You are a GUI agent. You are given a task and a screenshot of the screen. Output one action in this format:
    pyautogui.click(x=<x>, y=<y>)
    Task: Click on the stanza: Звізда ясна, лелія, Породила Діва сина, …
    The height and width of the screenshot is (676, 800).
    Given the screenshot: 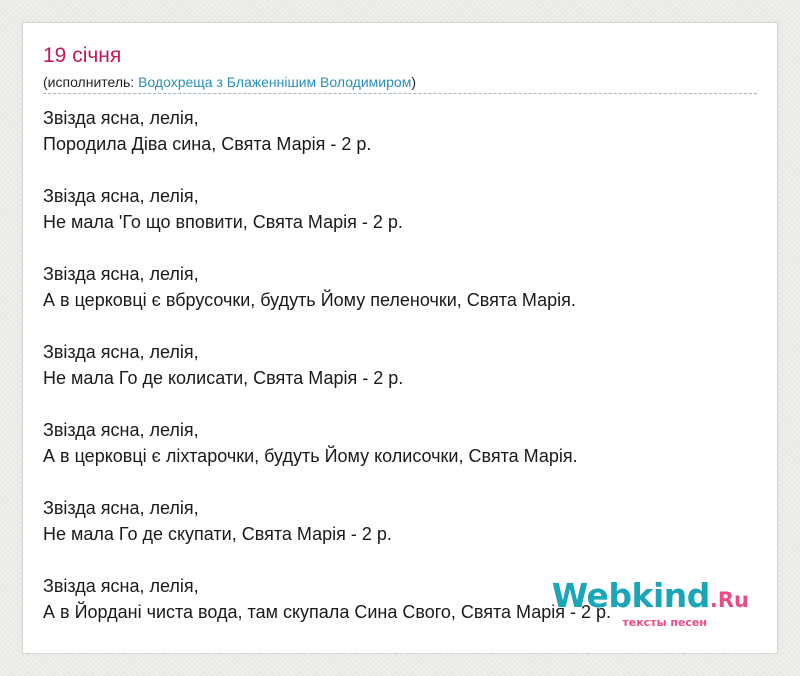 What is the action you would take?
    pyautogui.click(x=400, y=131)
    